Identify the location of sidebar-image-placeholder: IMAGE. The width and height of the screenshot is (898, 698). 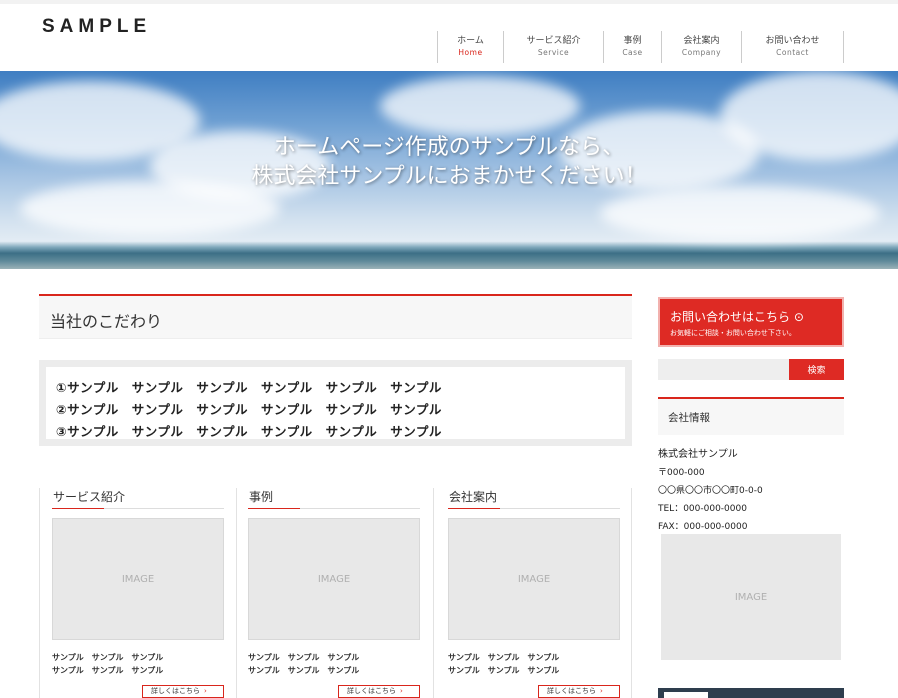
(751, 597).